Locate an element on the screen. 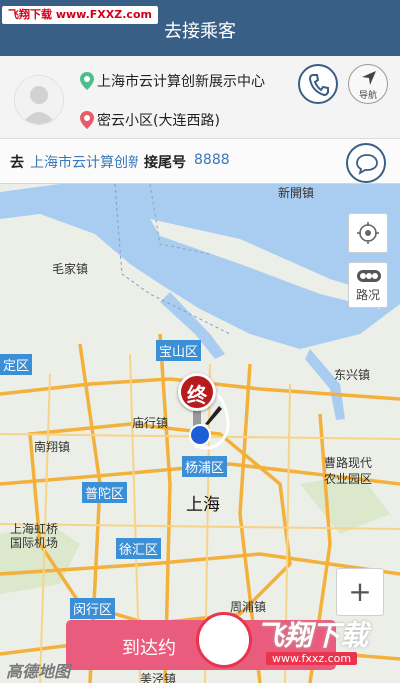  locate-button is located at coordinates (368, 233).